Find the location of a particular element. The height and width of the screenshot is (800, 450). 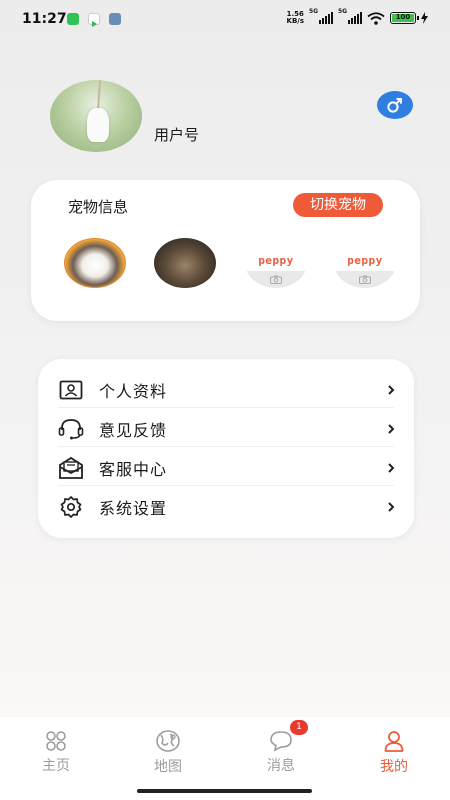

nav-item-mine: 我的 is located at coordinates (394, 752).